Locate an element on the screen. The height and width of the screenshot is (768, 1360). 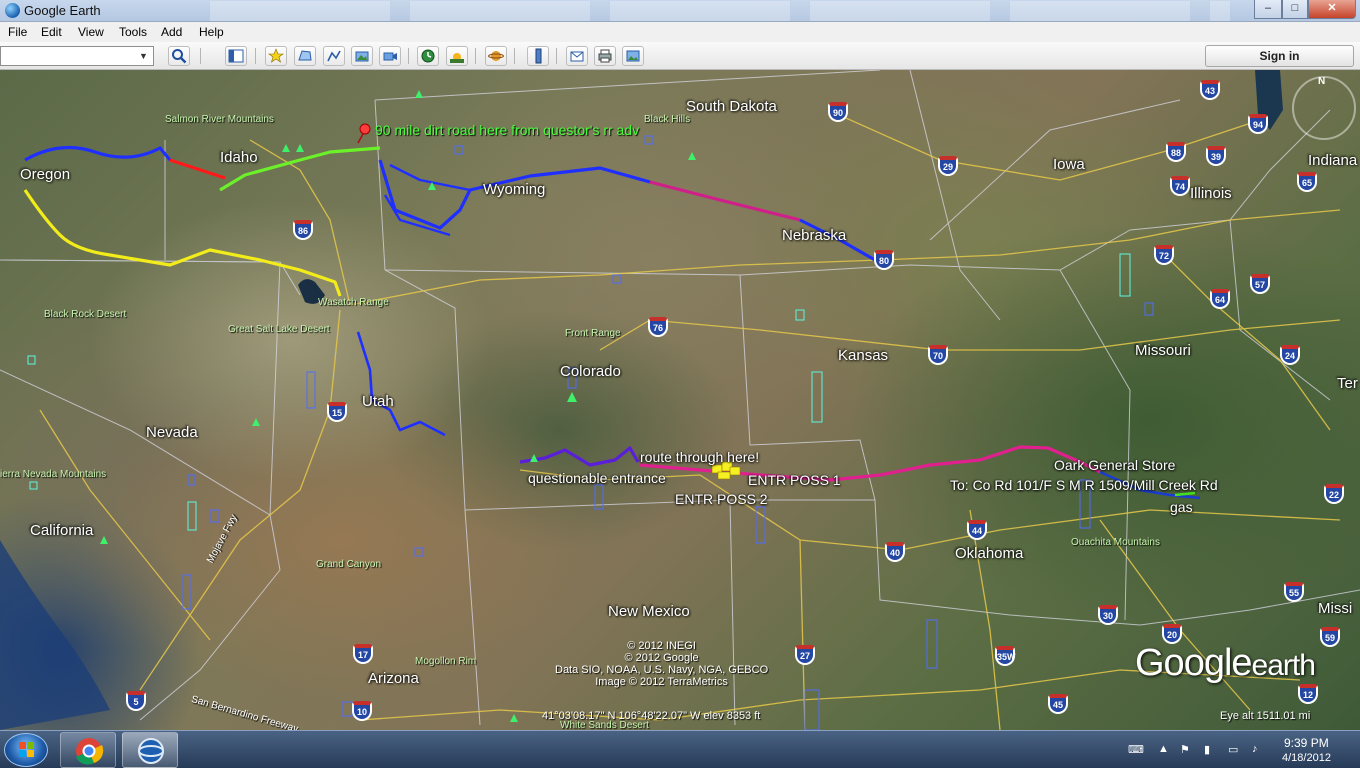
state-label: Nebraska is located at coordinates (814, 235).